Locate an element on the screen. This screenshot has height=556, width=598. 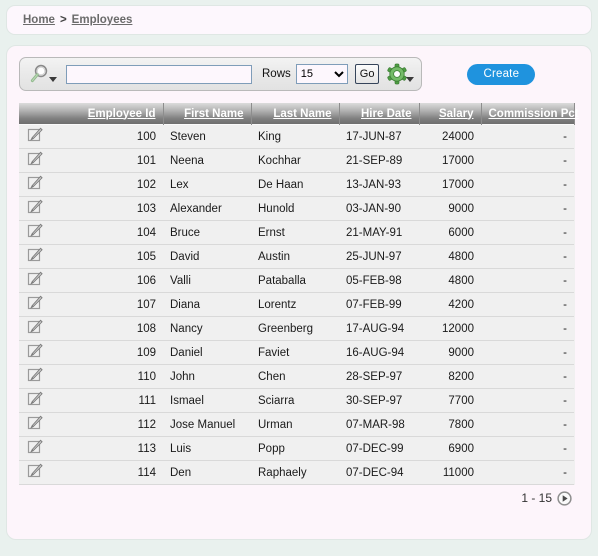
cell-hire-date: 07-FEB-99 is located at coordinates (379, 304).